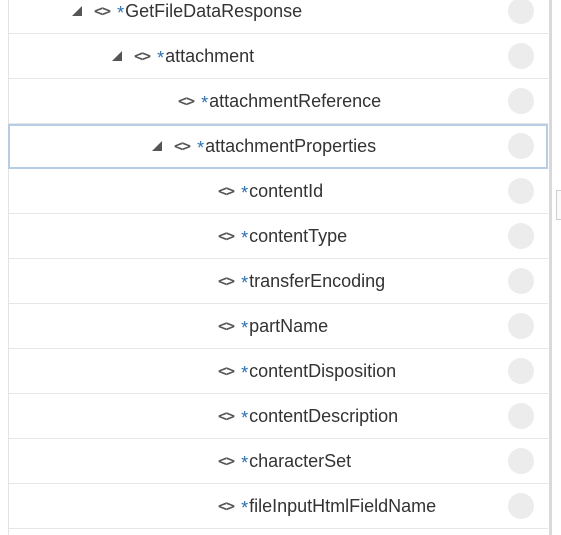 The image size is (561, 535). I want to click on tree-row-contentid: <> * contentId, so click(278, 191).